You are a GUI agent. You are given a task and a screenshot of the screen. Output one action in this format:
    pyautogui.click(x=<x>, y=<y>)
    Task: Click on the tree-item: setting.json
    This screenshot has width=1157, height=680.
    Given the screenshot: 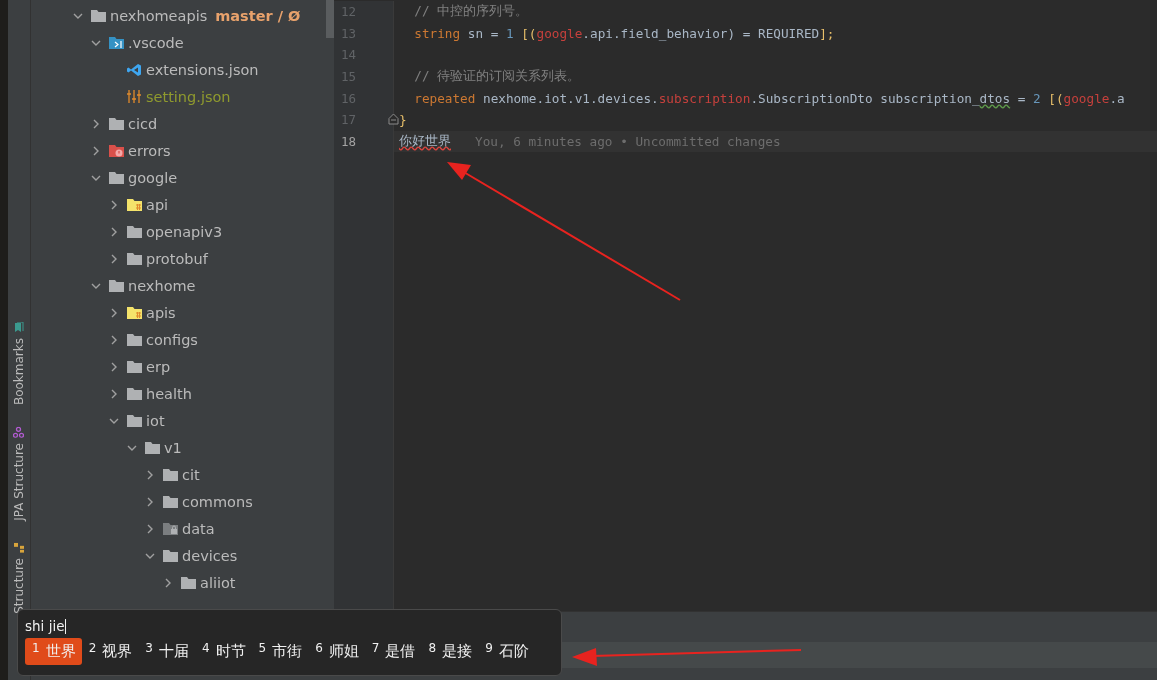 What is the action you would take?
    pyautogui.click(x=131, y=96)
    